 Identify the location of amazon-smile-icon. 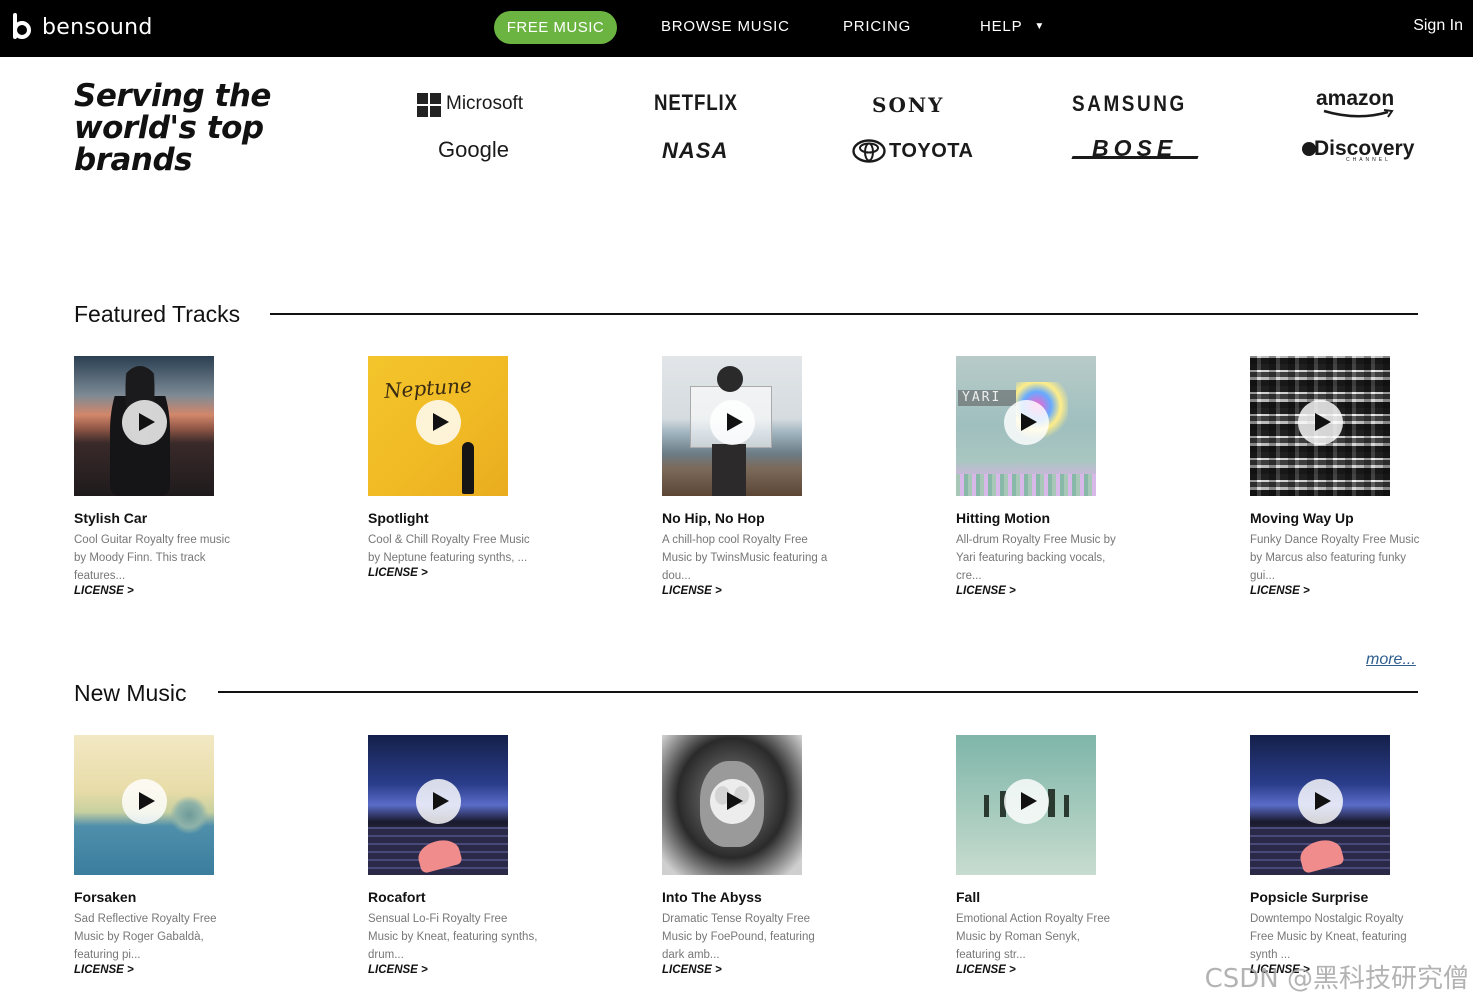
(1358, 113).